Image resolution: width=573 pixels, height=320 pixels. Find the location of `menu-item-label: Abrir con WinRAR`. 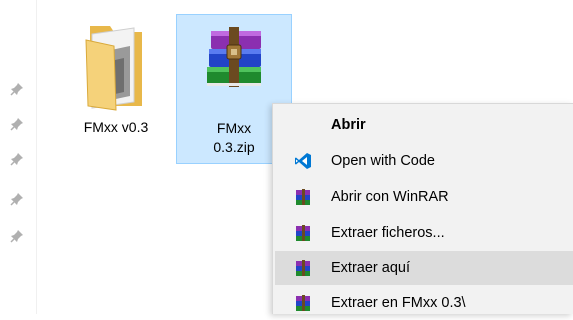

menu-item-label: Abrir con WinRAR is located at coordinates (390, 197).